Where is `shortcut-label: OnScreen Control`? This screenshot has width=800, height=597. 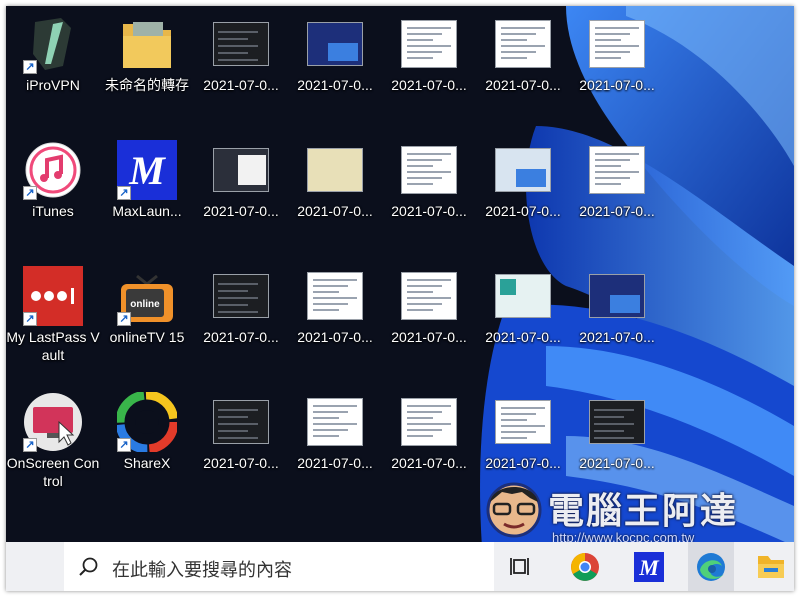
shortcut-label: OnScreen Control is located at coordinates (53, 472).